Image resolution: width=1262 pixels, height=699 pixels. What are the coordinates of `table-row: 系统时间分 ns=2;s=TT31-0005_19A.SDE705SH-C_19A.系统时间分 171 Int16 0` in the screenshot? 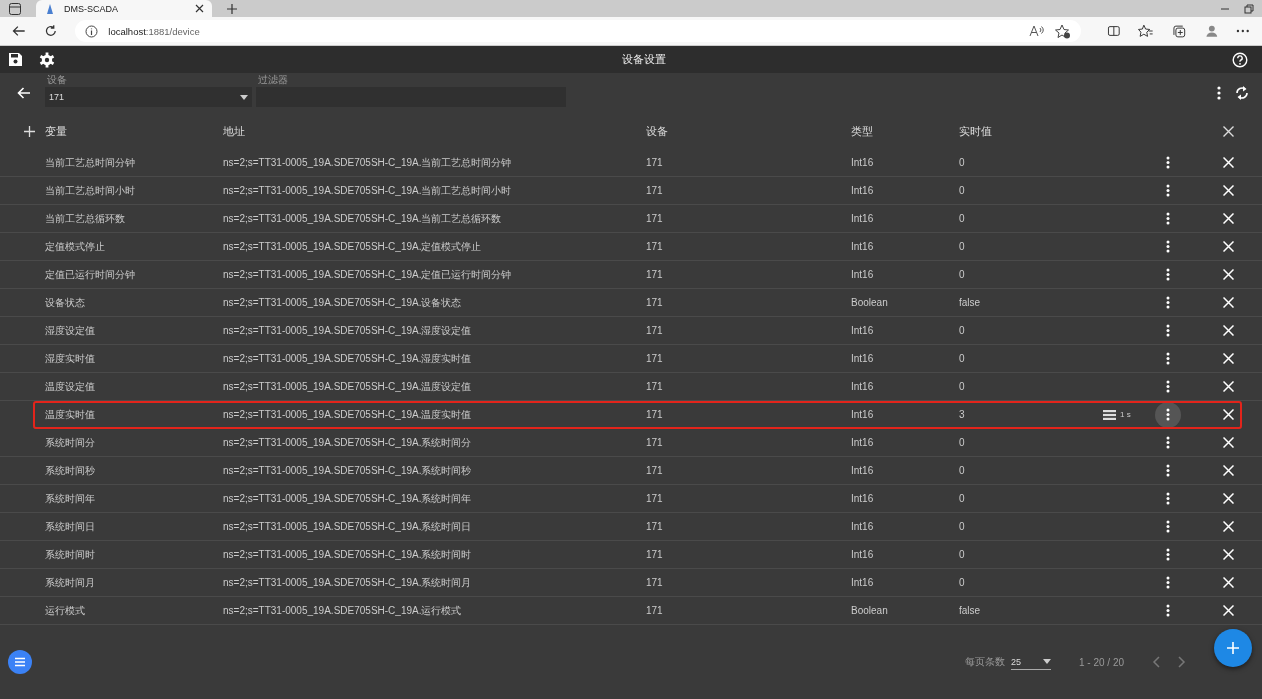 It's located at (631, 443).